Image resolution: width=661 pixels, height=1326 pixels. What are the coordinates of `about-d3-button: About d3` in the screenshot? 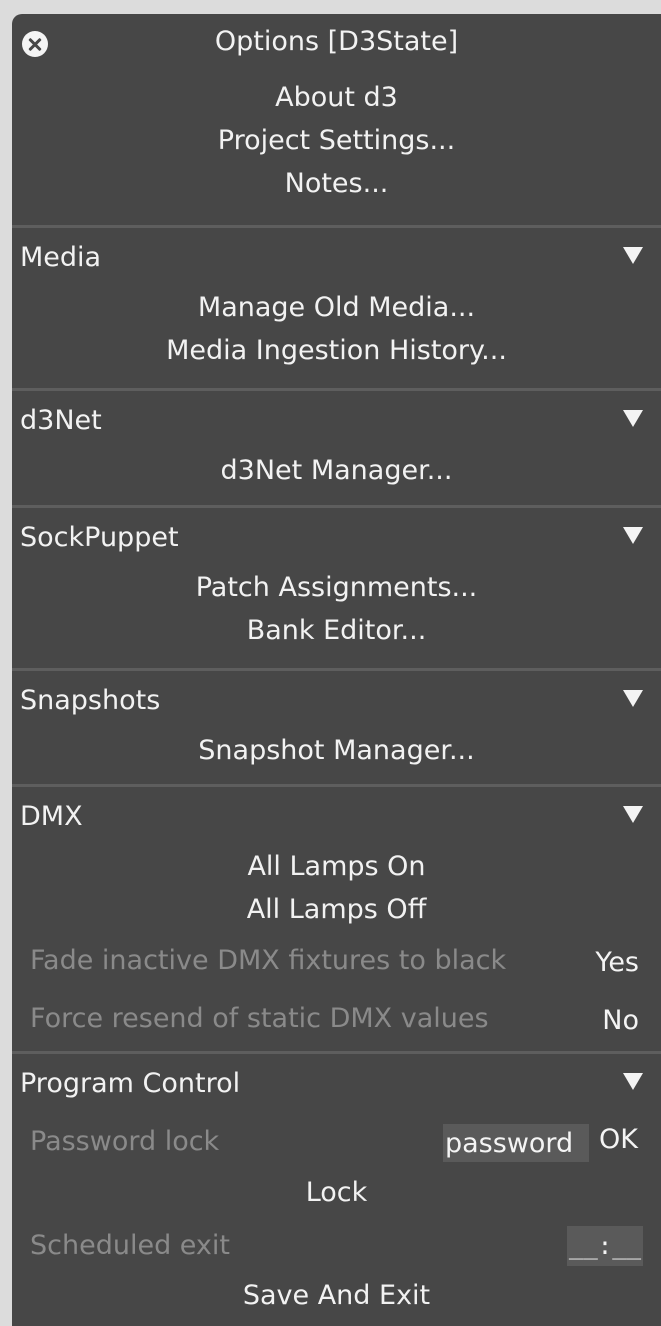 It's located at (336, 97).